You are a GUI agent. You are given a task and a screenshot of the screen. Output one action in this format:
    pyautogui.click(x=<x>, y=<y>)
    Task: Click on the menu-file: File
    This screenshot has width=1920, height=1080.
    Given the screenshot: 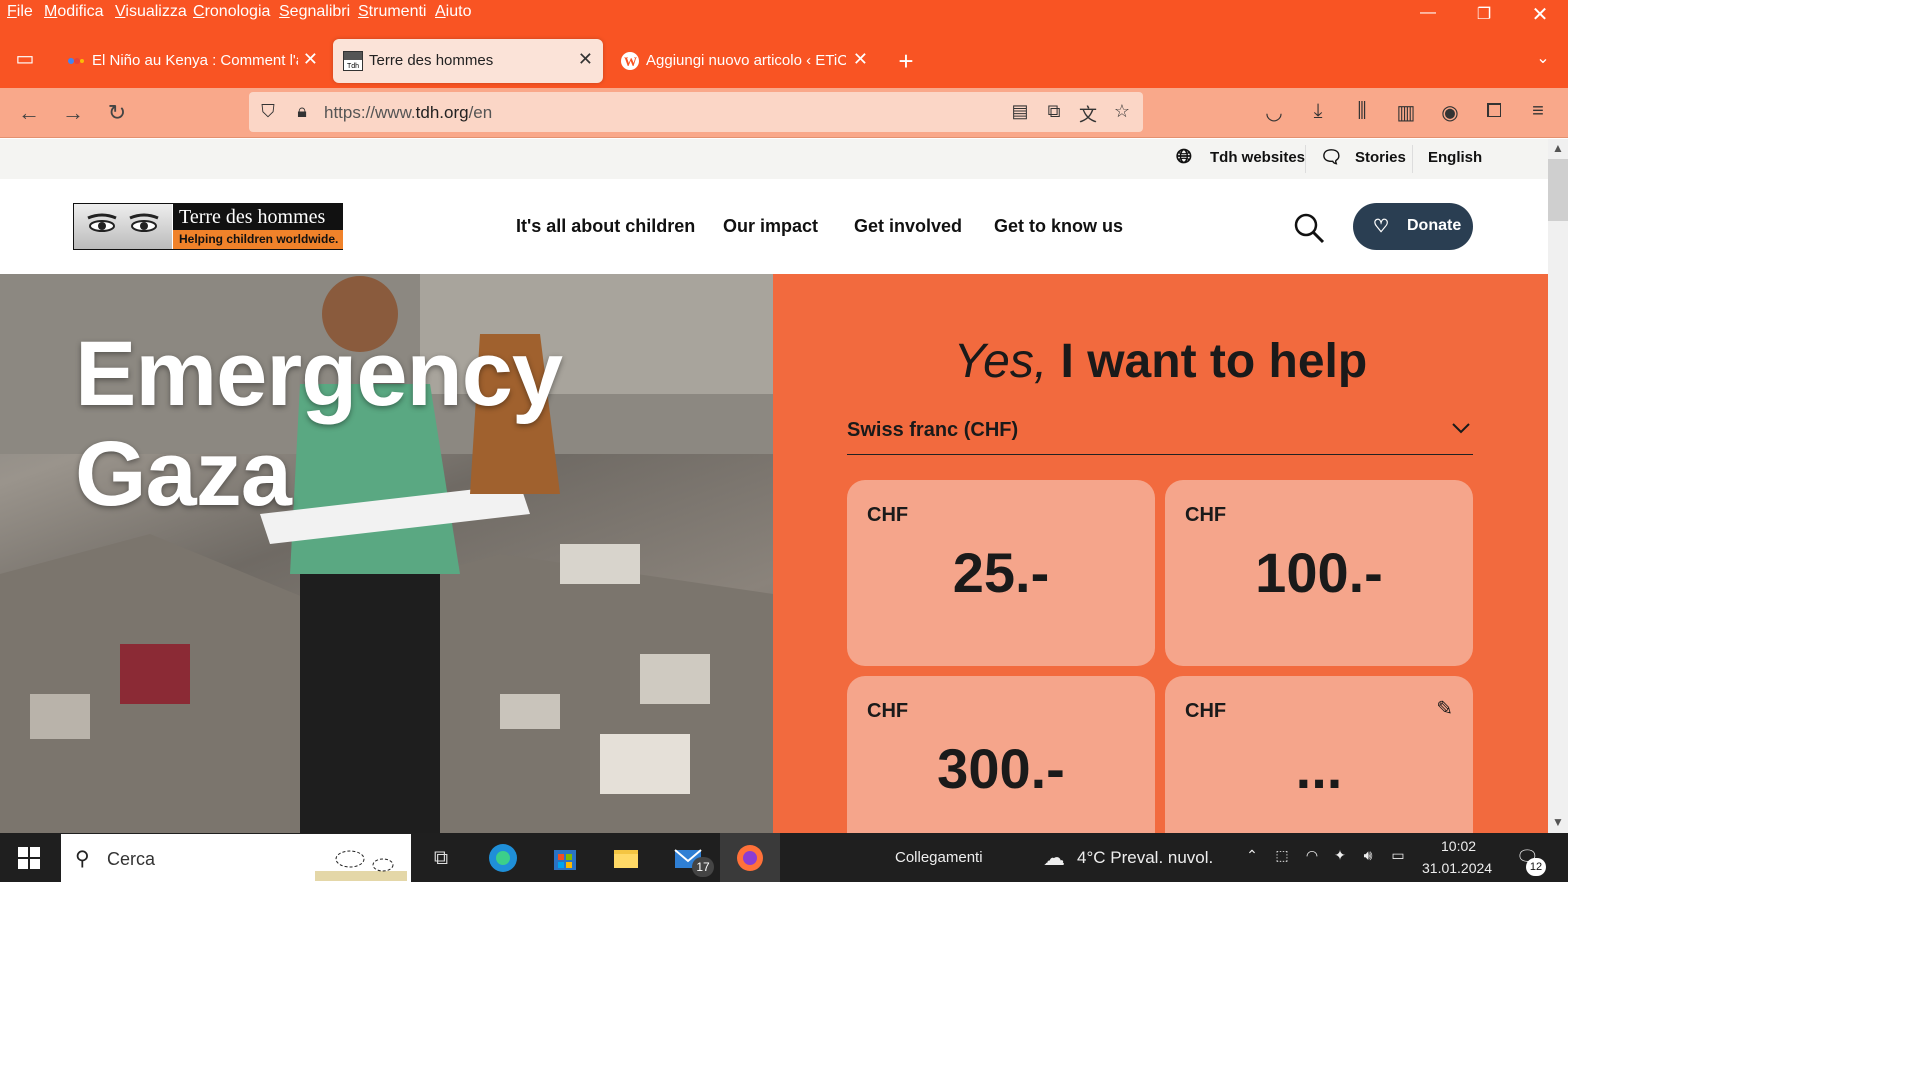 What is the action you would take?
    pyautogui.click(x=20, y=12)
    